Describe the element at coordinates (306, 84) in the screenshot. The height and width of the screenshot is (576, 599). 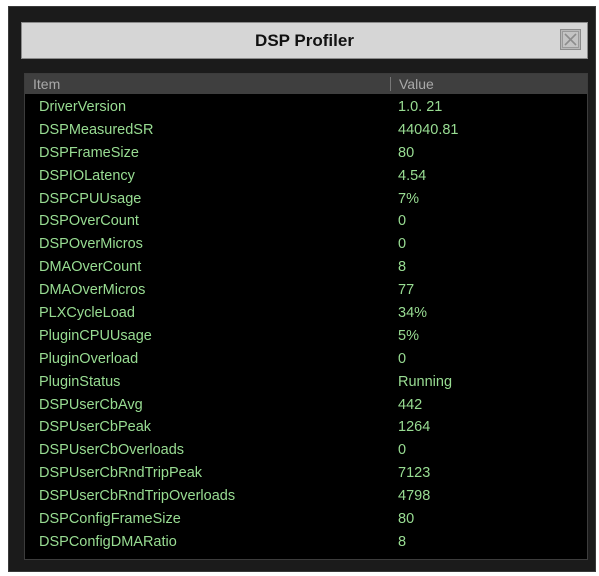
I see `table-header: Item Value` at that location.